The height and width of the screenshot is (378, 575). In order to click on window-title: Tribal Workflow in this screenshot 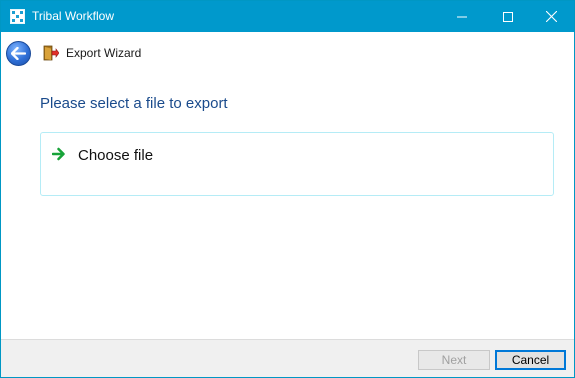, I will do `click(73, 16)`.